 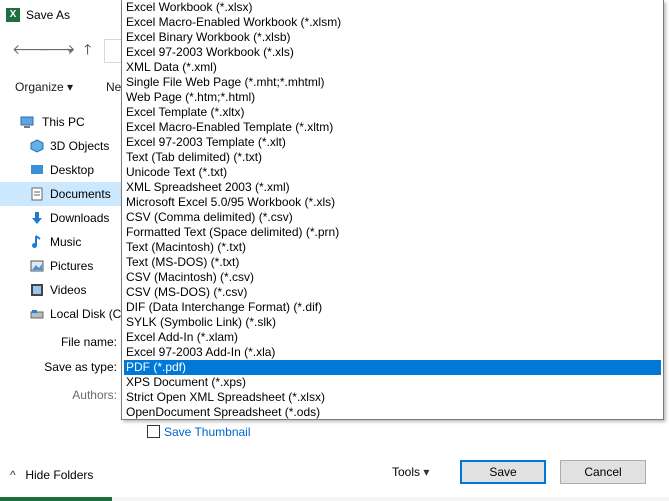 I want to click on save-as-type-label: Save as type:, so click(x=80, y=367).